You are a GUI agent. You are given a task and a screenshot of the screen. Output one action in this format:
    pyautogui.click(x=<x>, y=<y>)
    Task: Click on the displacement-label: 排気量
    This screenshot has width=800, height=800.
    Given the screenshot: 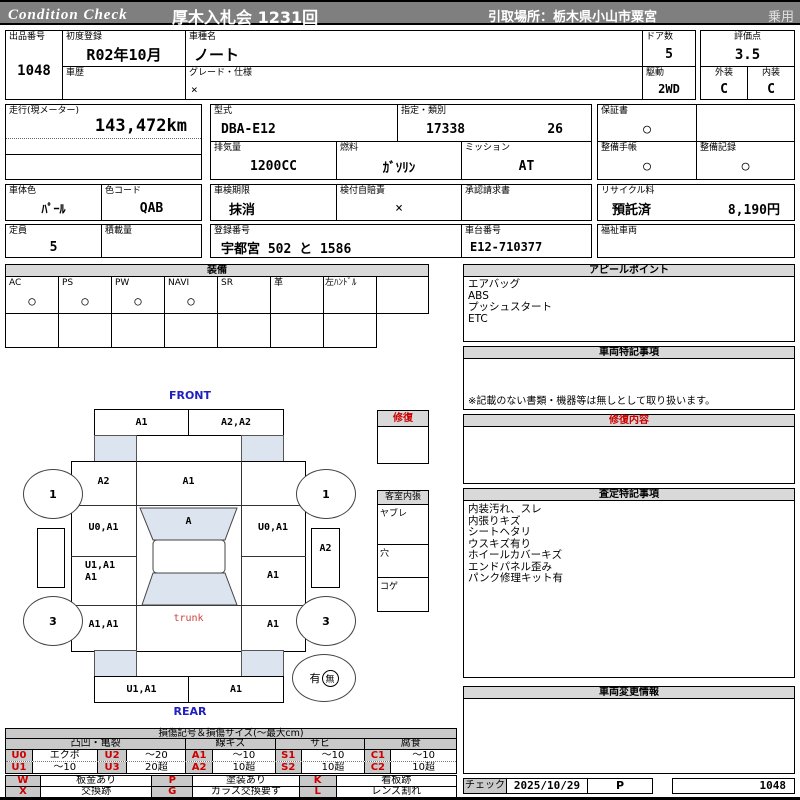 What is the action you would take?
    pyautogui.click(x=228, y=148)
    